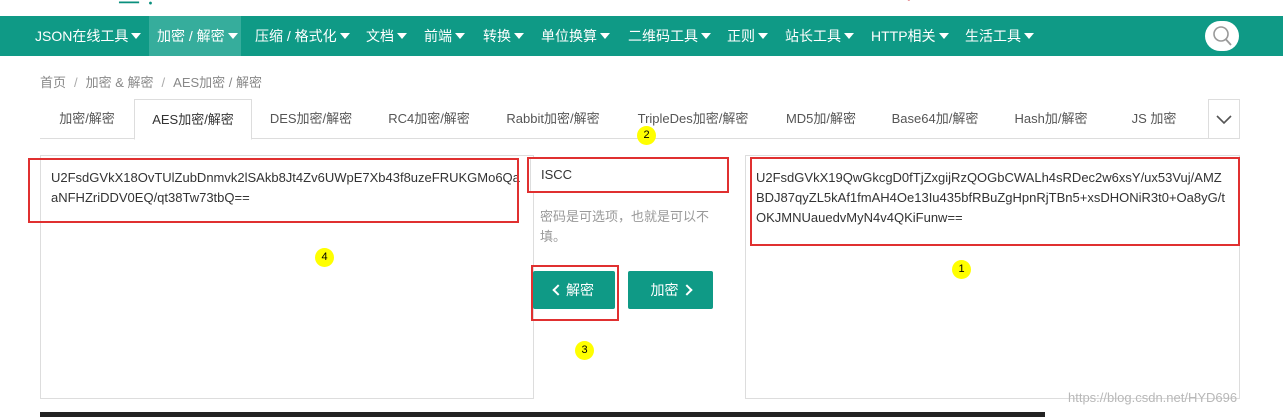 Image resolution: width=1283 pixels, height=417 pixels. Describe the element at coordinates (311, 119) in the screenshot. I see `tab-des: DES加密/解密` at that location.